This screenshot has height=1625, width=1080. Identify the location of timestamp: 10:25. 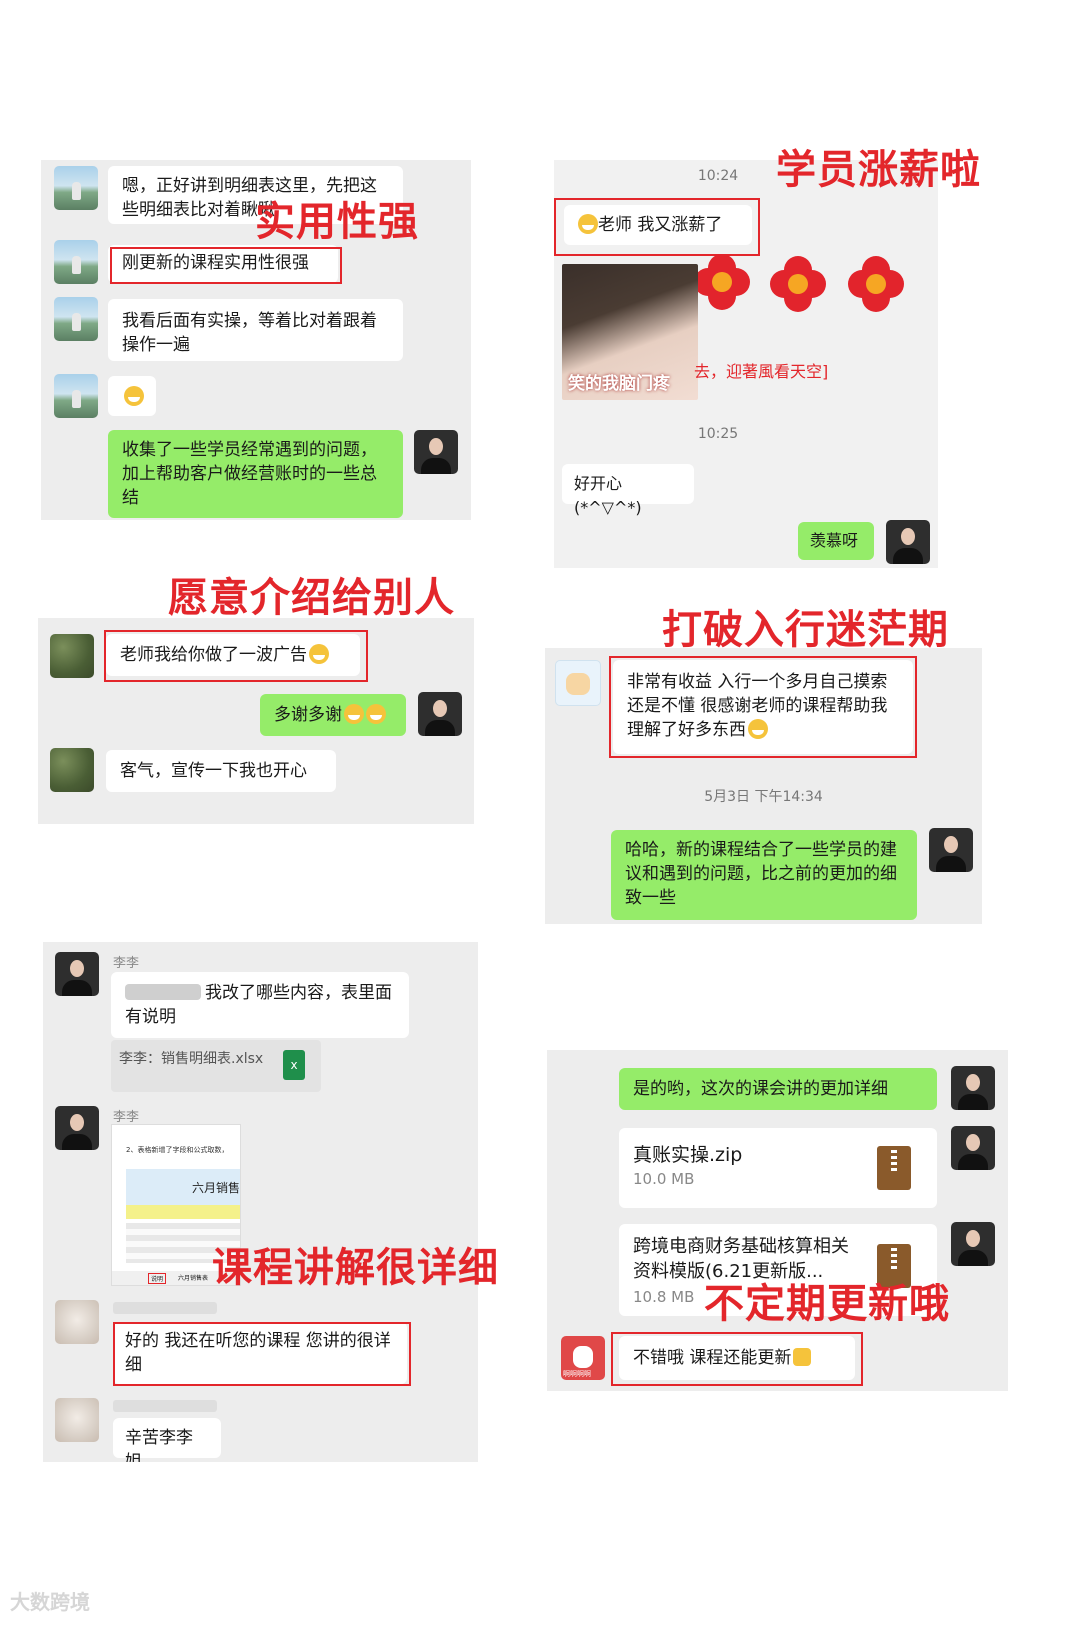
(718, 434).